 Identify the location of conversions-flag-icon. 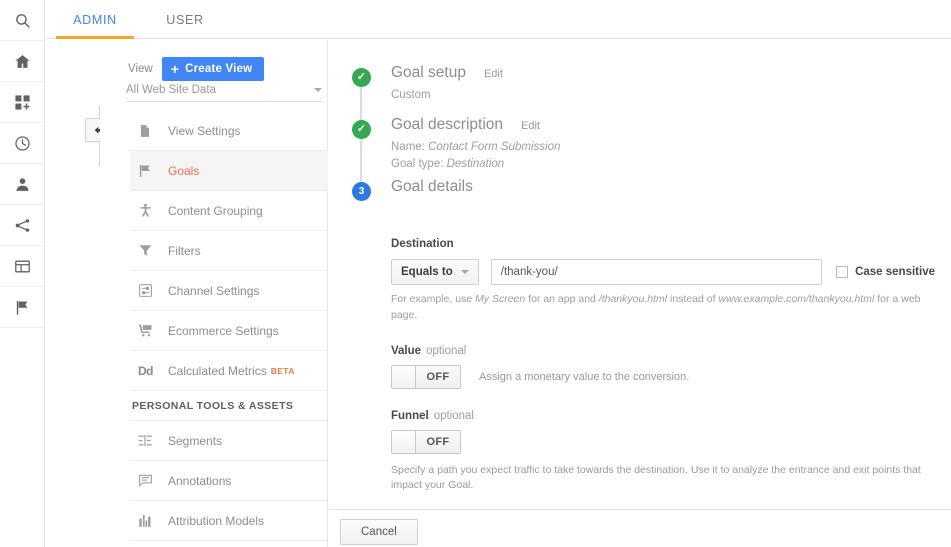
(22, 307).